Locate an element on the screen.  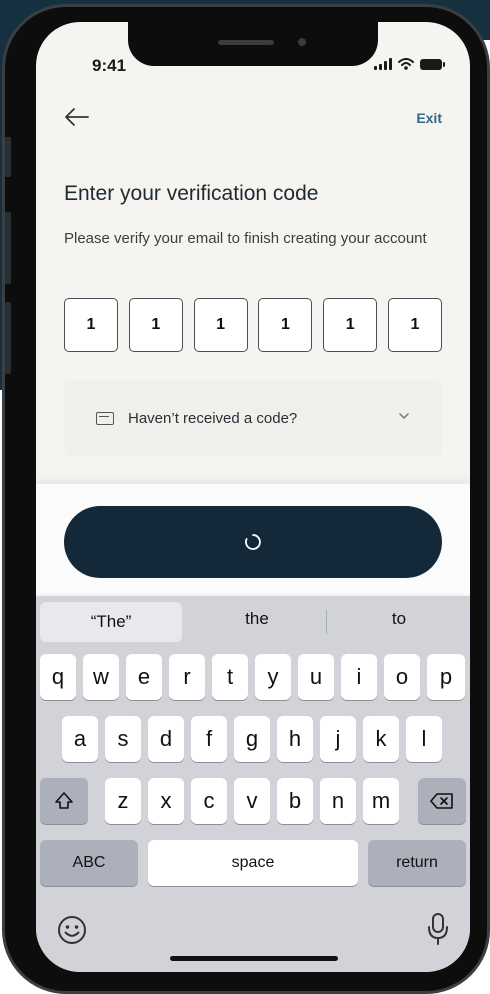
key-r: r is located at coordinates (187, 677).